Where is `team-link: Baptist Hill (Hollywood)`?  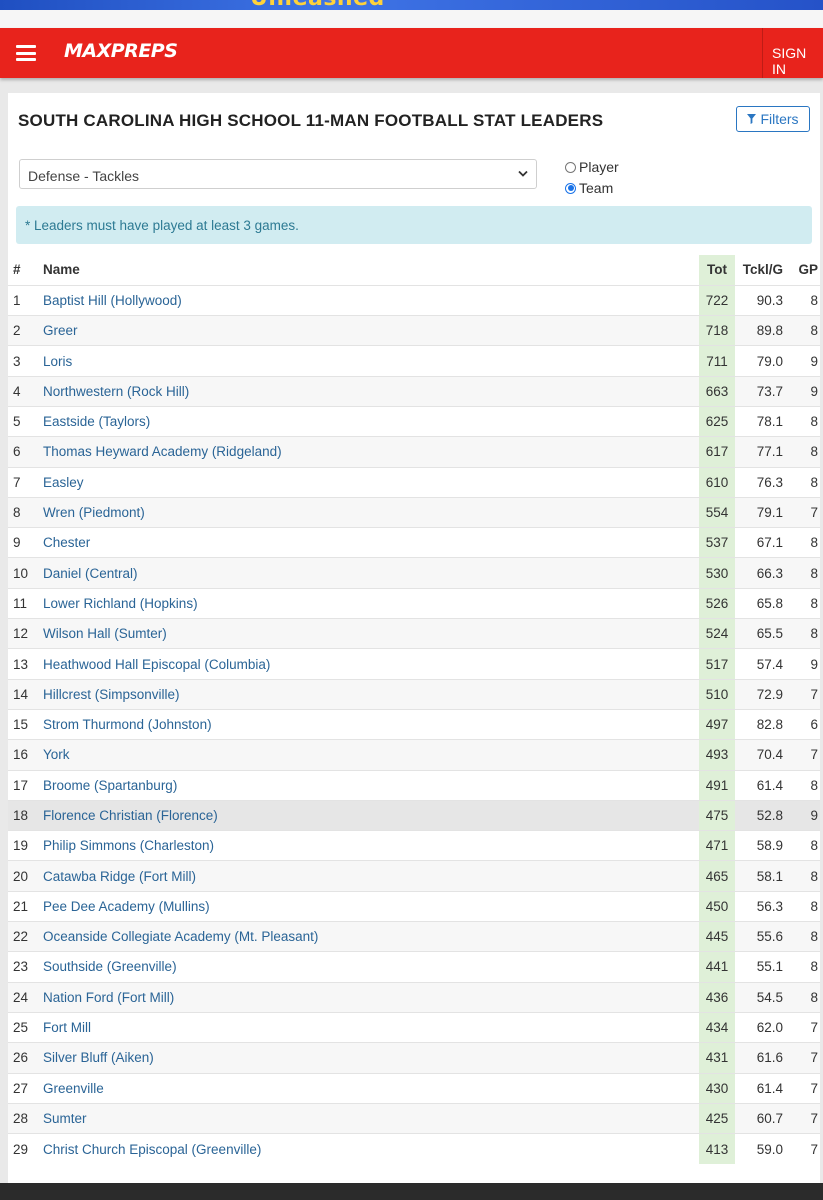
team-link: Baptist Hill (Hollywood) is located at coordinates (112, 300).